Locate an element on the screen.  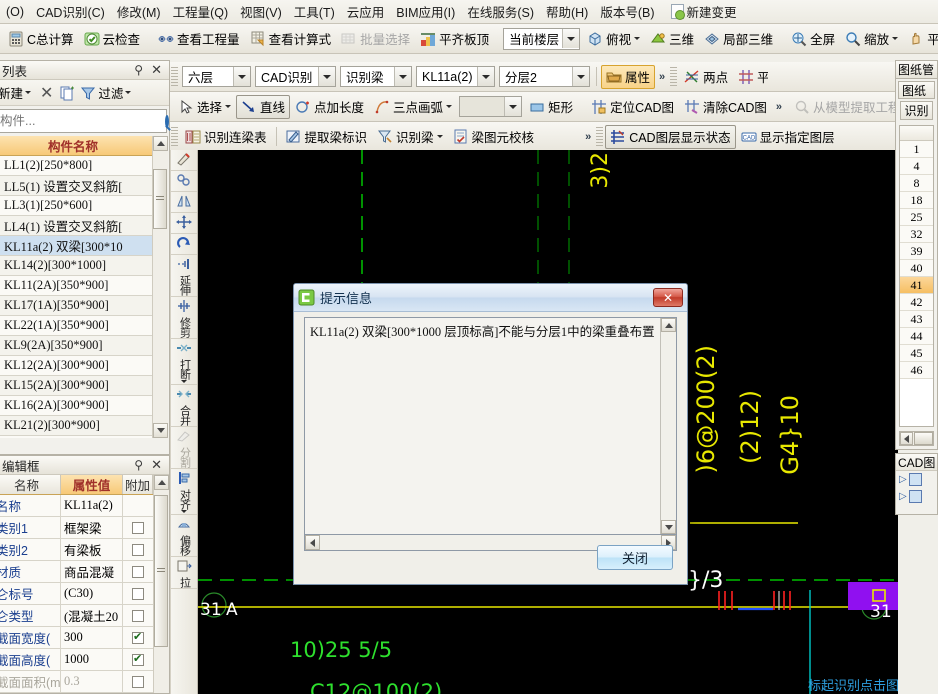
vtool-stretch: 拉 is located at coordinates (184, 573).